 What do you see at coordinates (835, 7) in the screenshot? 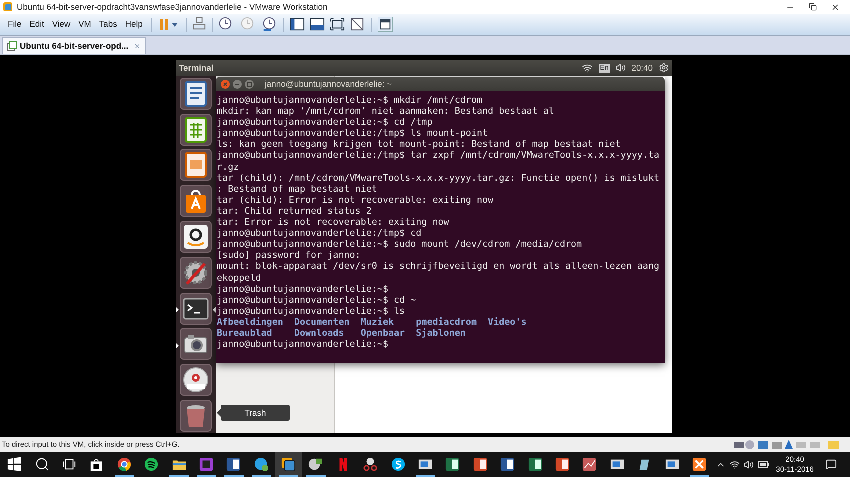
I see `close-icon` at bounding box center [835, 7].